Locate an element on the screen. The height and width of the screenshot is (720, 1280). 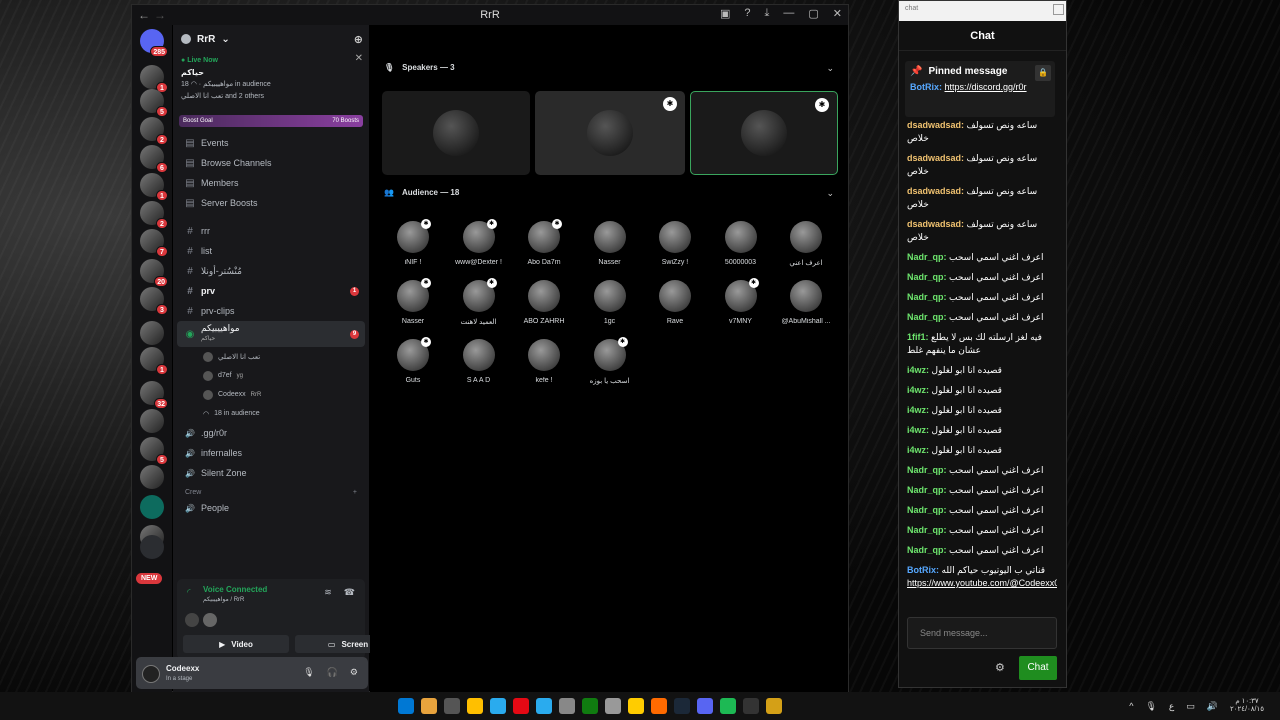
audience-member: ABO ZAHRH is located at coordinates (544, 302).